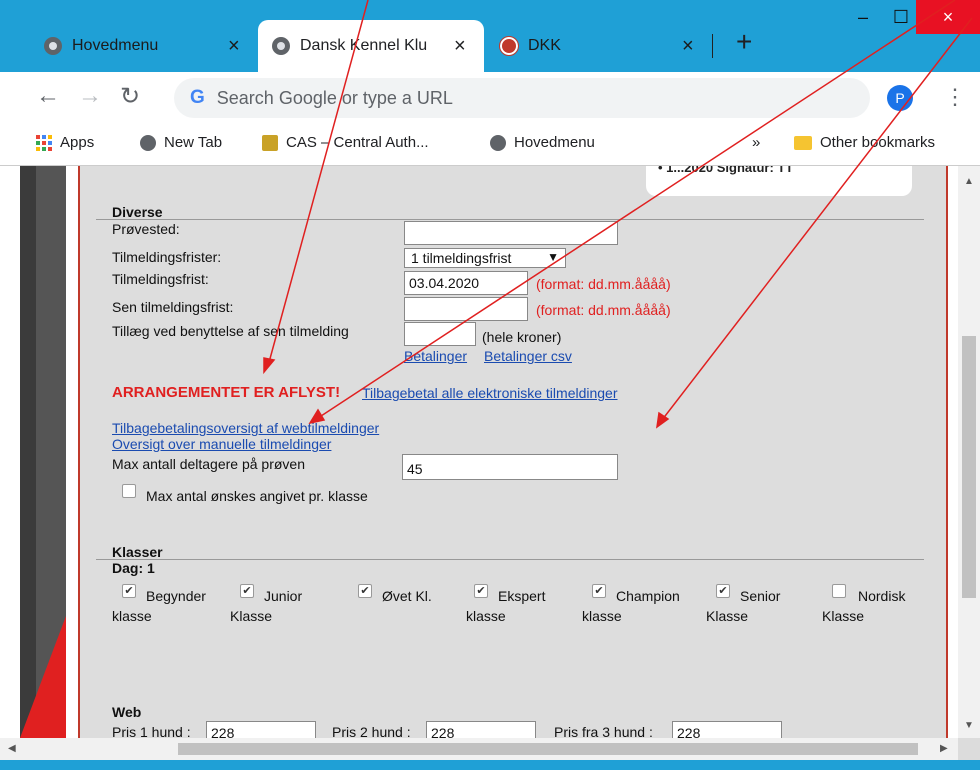 The width and height of the screenshot is (980, 770). What do you see at coordinates (554, 142) in the screenshot?
I see `bookmark-label: Hovedmenu` at bounding box center [554, 142].